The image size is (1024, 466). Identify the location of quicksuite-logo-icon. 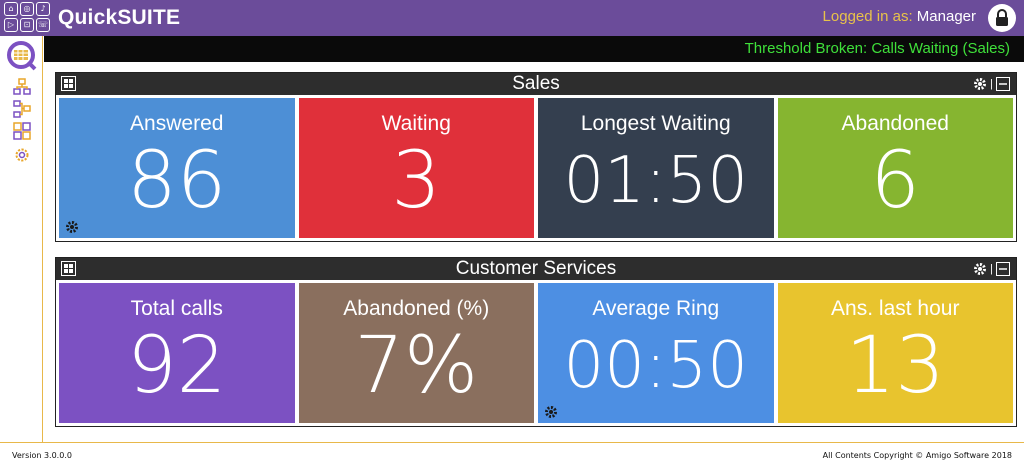
(22, 56).